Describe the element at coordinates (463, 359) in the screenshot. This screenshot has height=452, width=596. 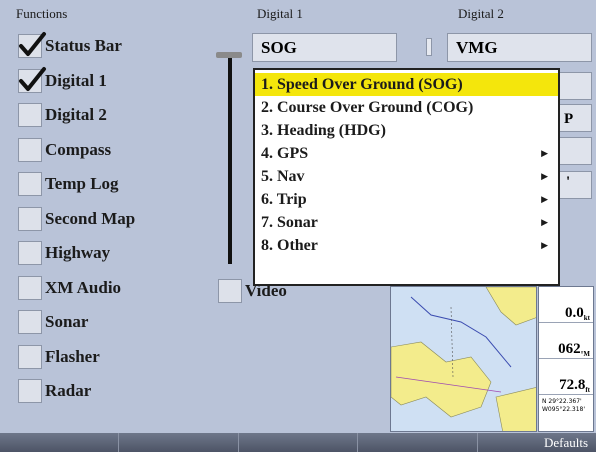
I see `map-preview` at that location.